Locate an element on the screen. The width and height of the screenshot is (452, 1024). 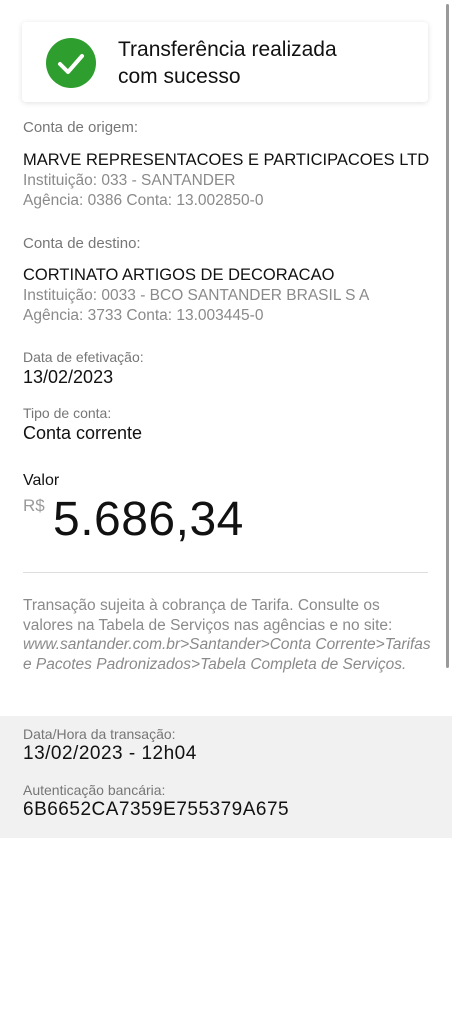
account-type-value: Conta corrente is located at coordinates (83, 433).